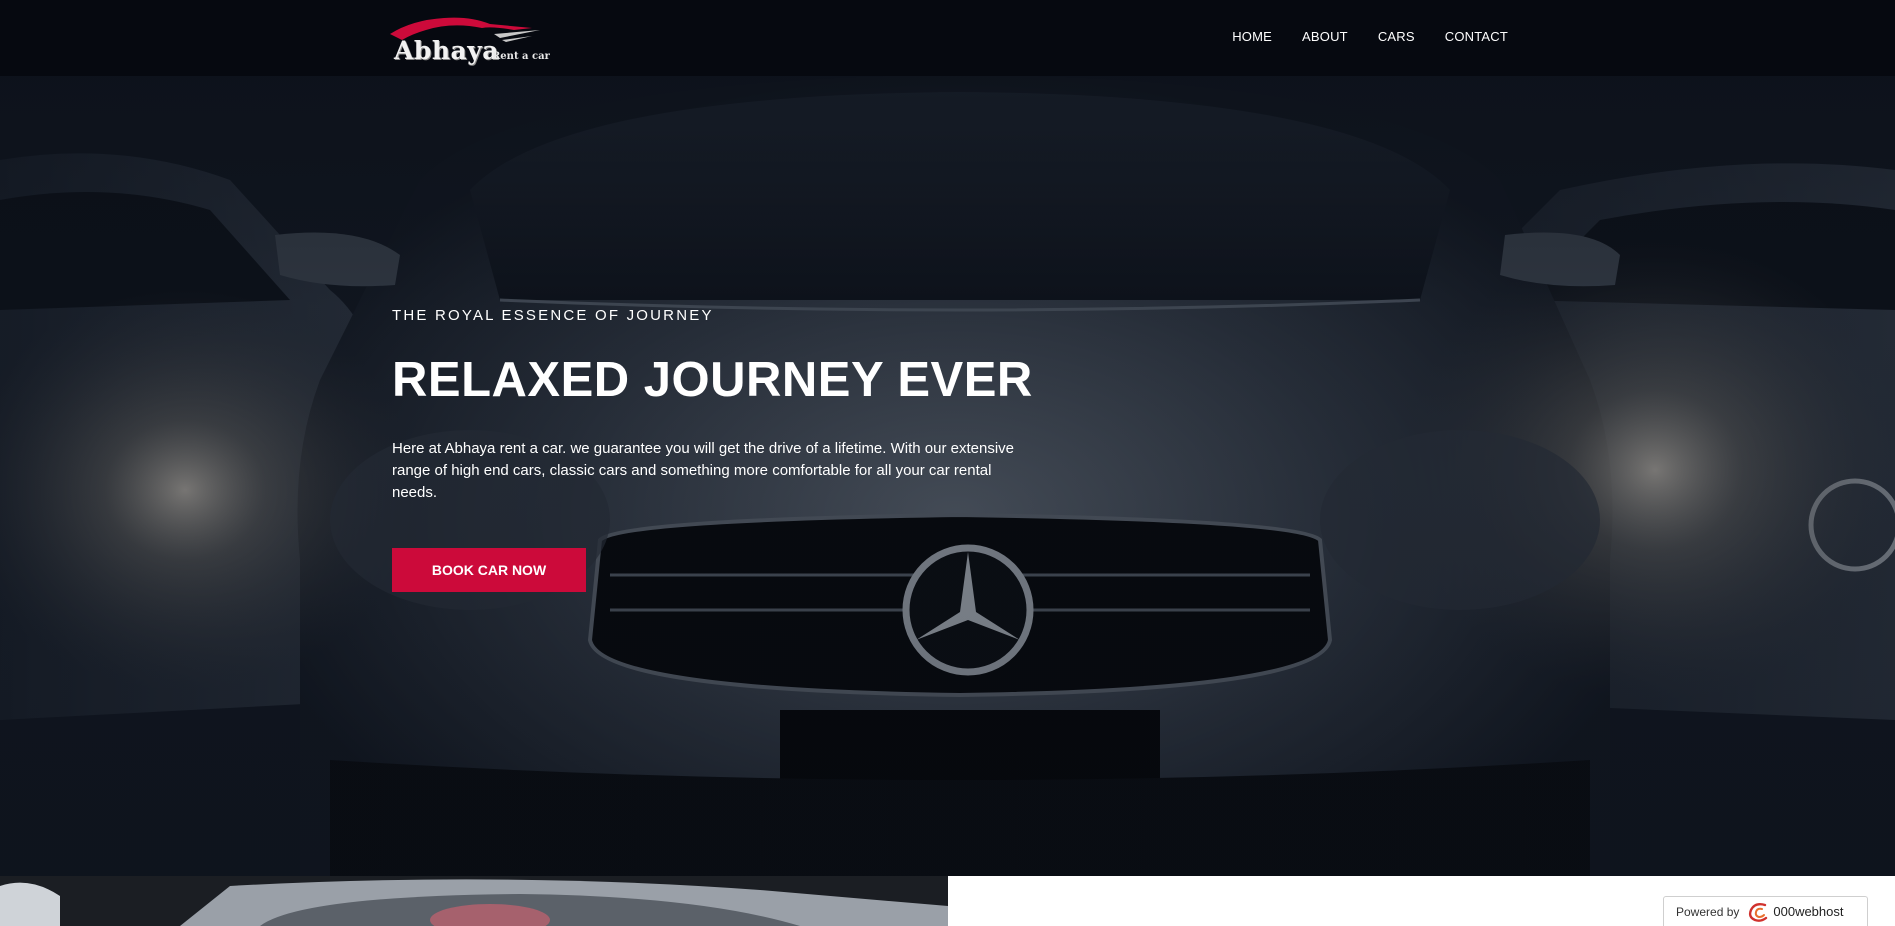 The image size is (1895, 926). I want to click on powered-by-badge: Powered by 000webhost, so click(1765, 911).